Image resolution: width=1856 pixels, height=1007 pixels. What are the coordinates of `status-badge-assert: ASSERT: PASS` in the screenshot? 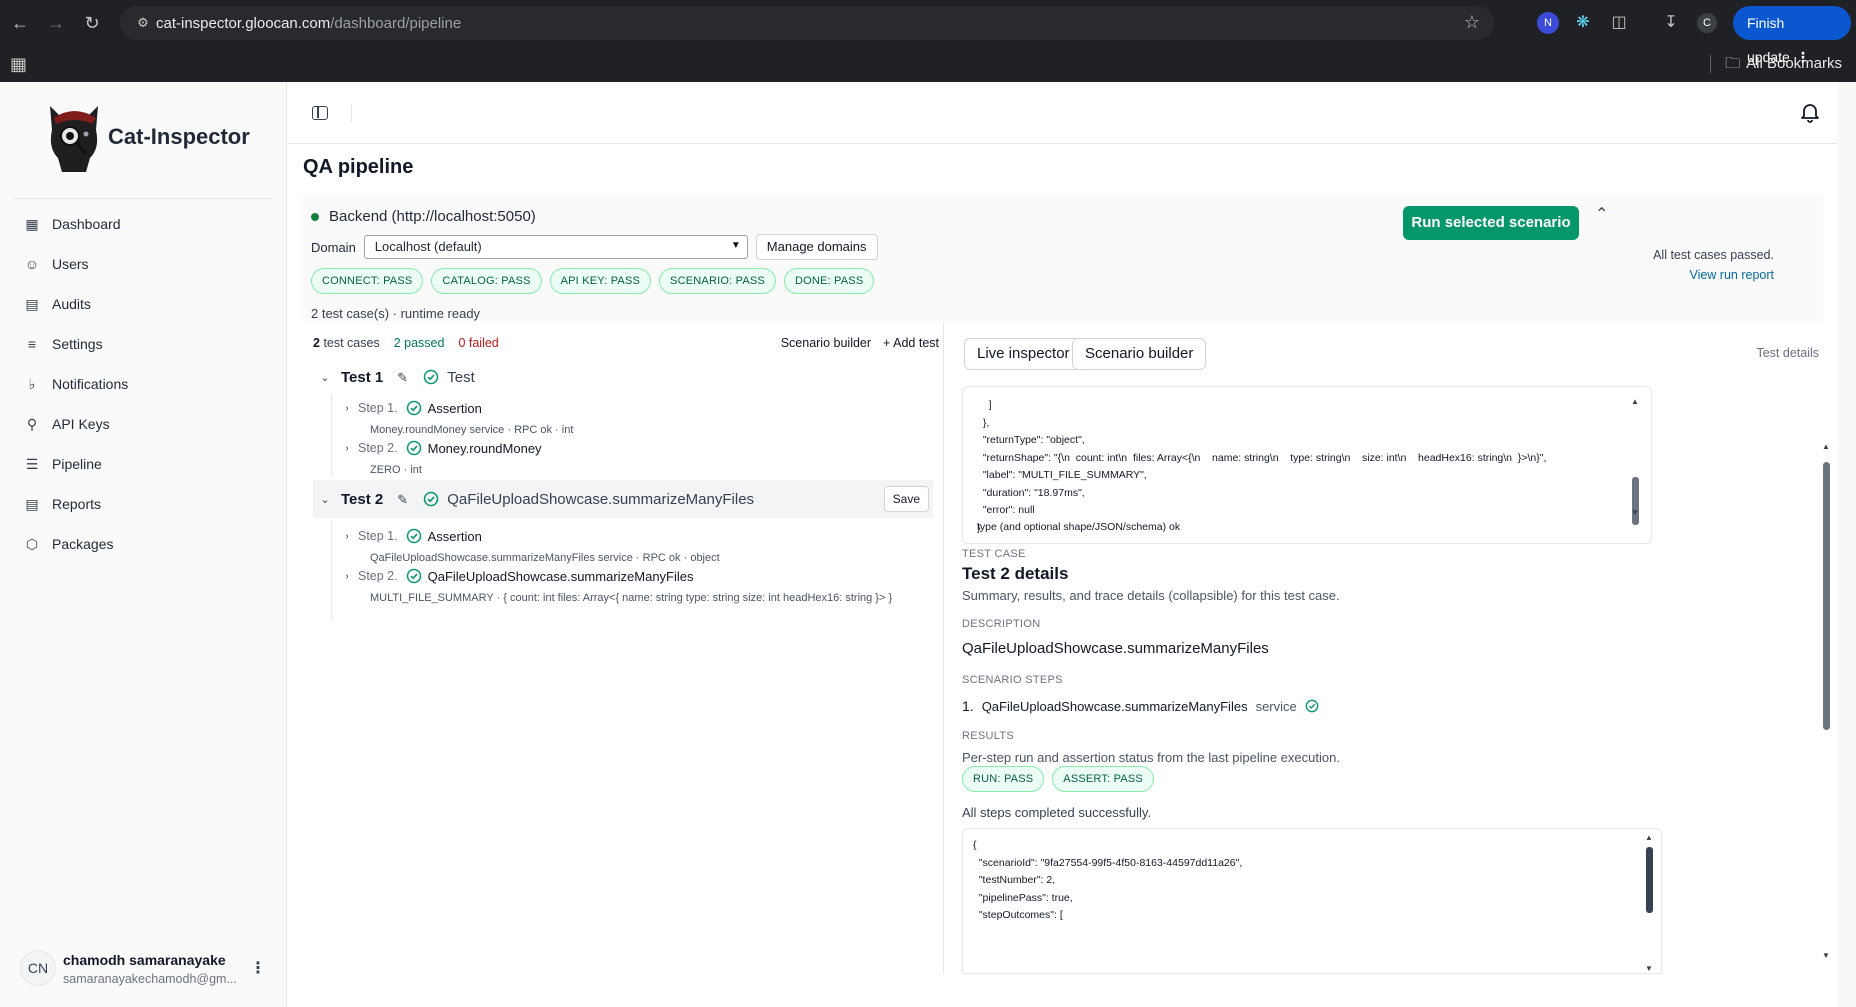 It's located at (1103, 779).